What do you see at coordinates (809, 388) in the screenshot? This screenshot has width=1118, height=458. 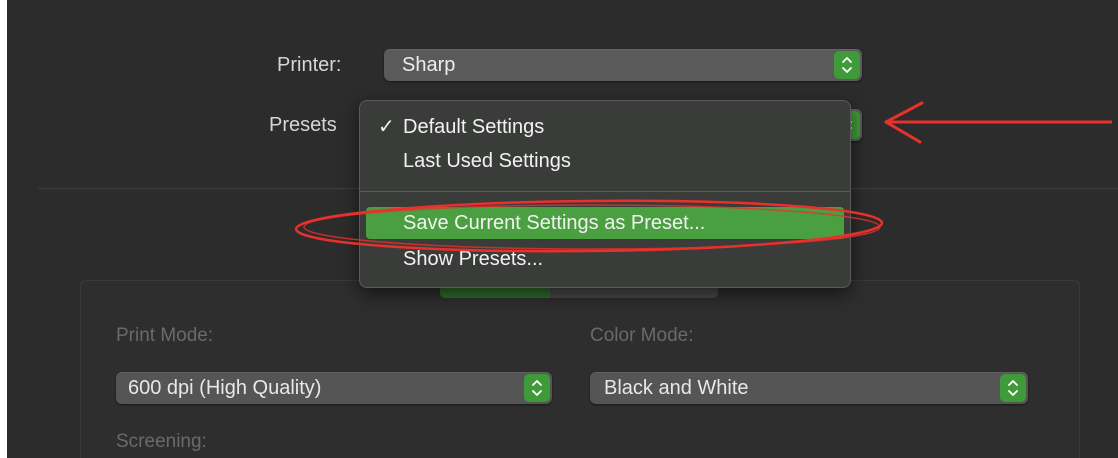 I see `color-mode-popup: Black and White` at bounding box center [809, 388].